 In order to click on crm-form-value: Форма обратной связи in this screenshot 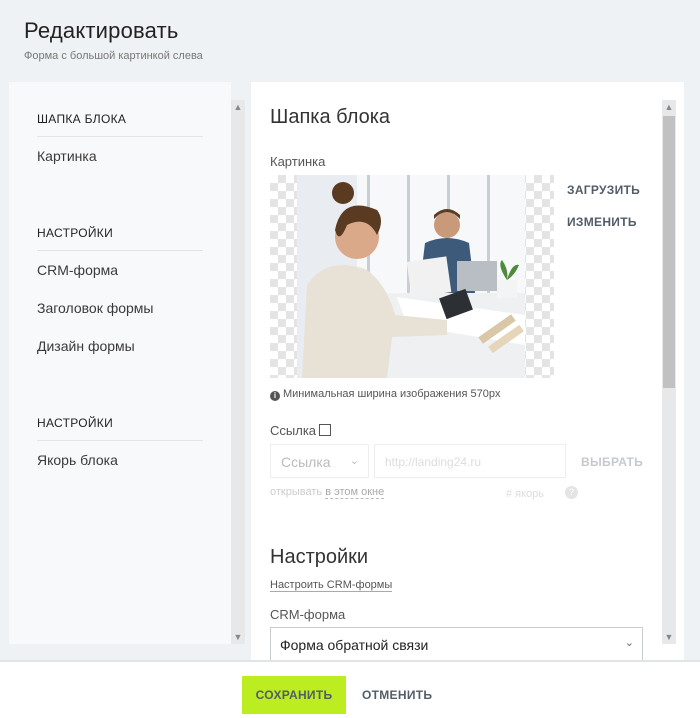, I will do `click(354, 645)`.